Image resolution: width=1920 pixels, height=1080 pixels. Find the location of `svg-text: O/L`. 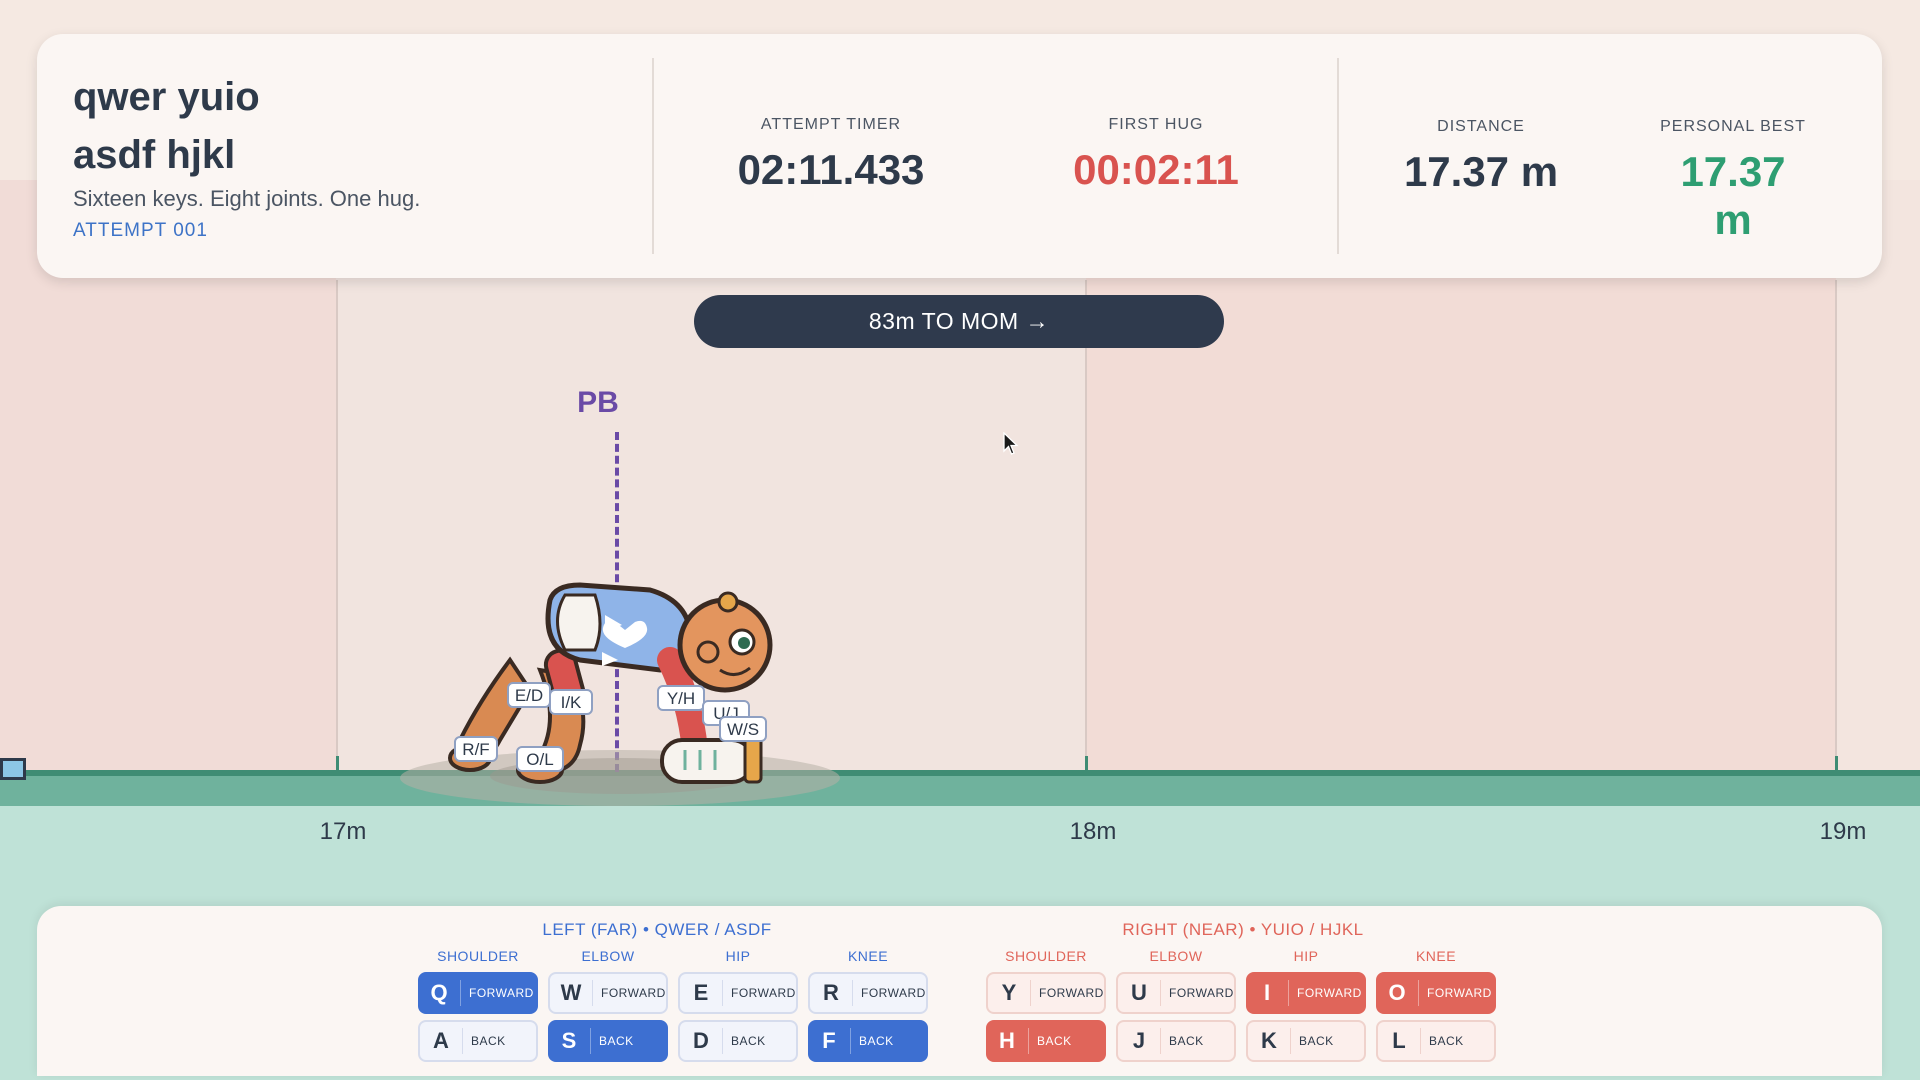

svg-text: O/L is located at coordinates (539, 759).